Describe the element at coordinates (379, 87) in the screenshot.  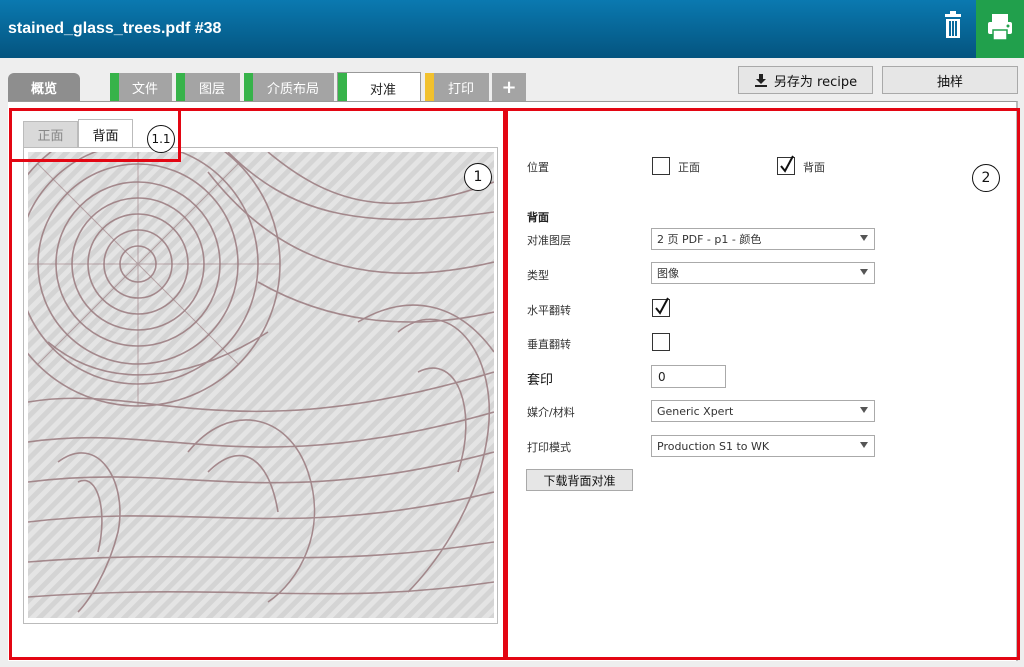
I see `tab-alignment: 对准` at that location.